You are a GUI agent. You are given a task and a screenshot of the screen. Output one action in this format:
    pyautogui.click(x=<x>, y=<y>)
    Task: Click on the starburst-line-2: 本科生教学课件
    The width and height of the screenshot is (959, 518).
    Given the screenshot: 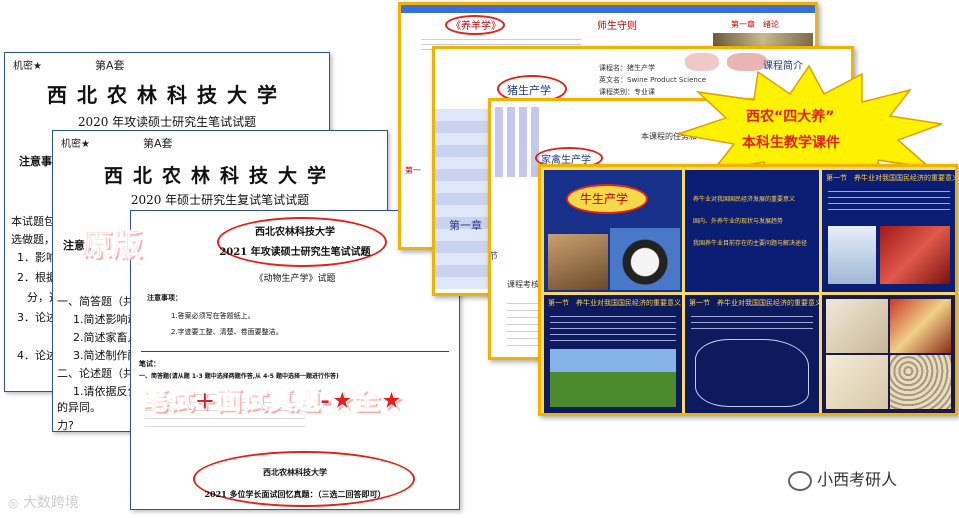 What is the action you would take?
    pyautogui.click(x=791, y=143)
    